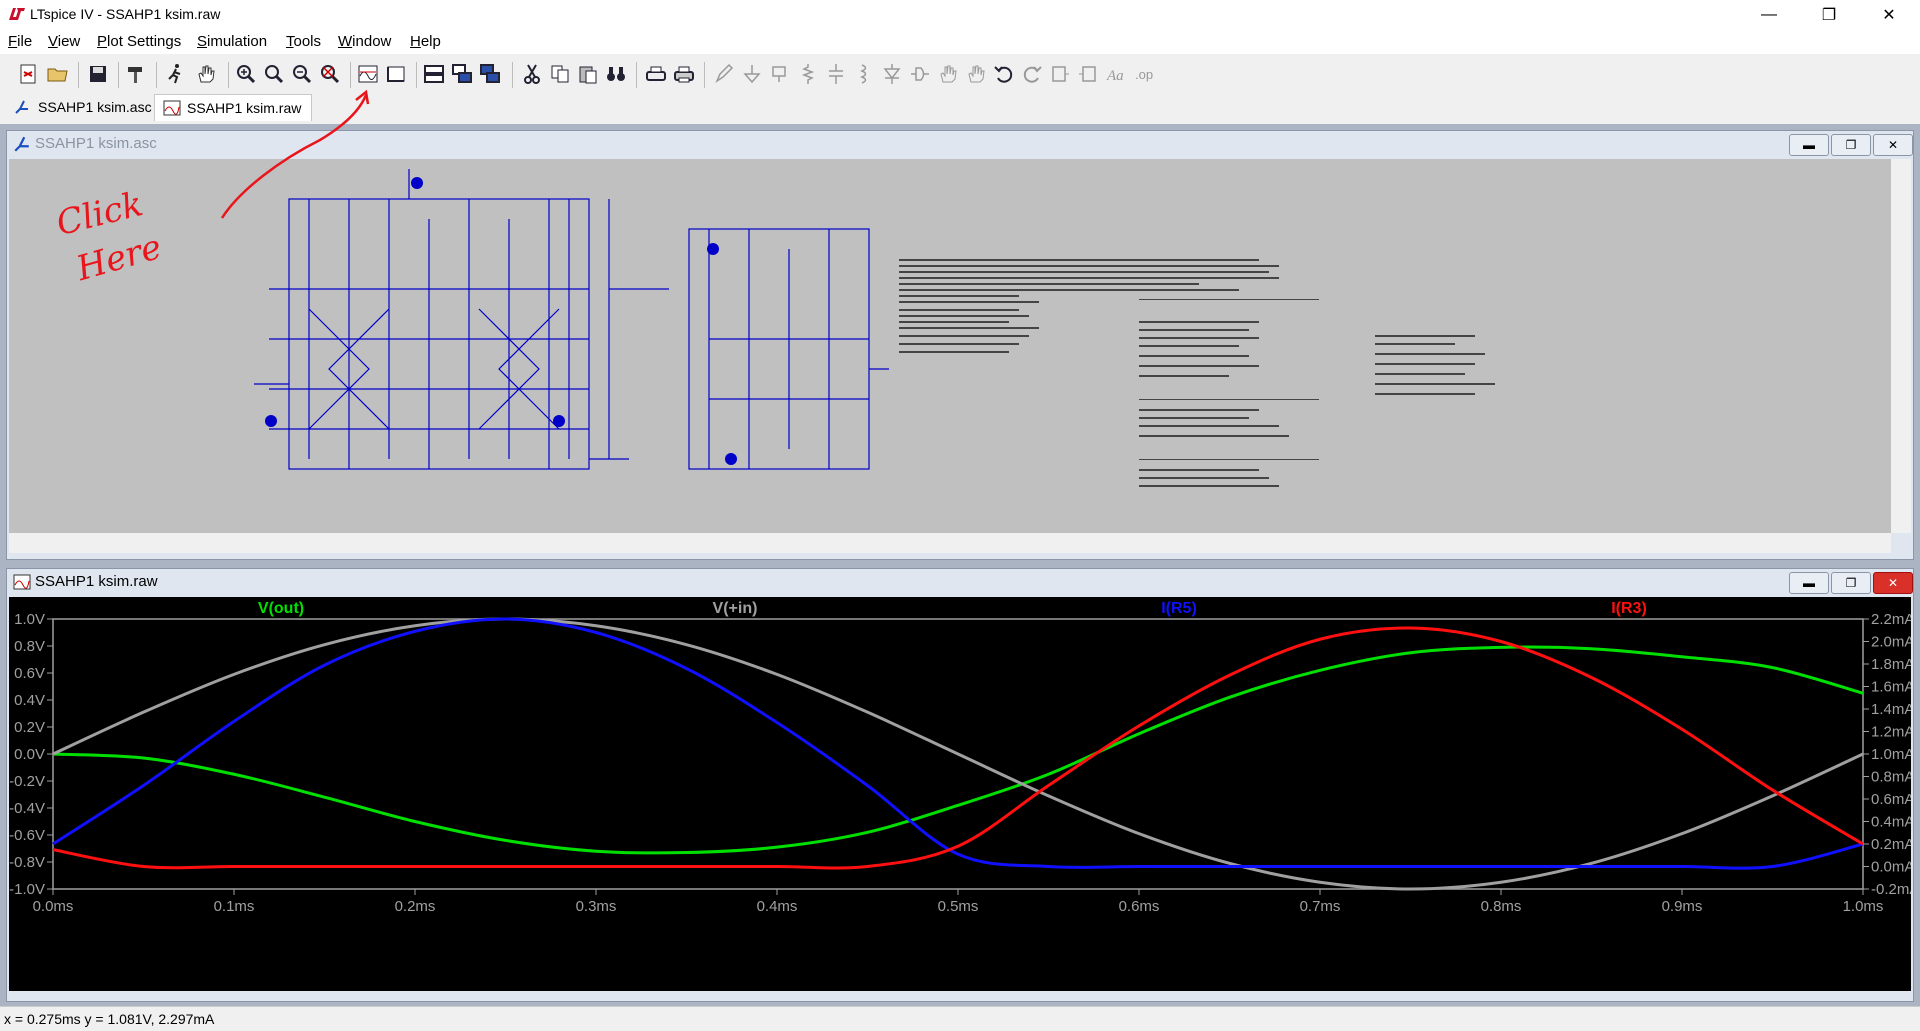 This screenshot has width=1920, height=1031. What do you see at coordinates (920, 74) in the screenshot?
I see `component-icon` at bounding box center [920, 74].